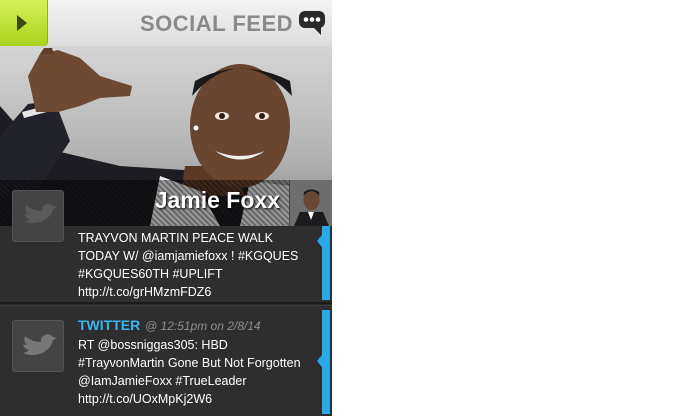  I want to click on menu-button, so click(24, 23).